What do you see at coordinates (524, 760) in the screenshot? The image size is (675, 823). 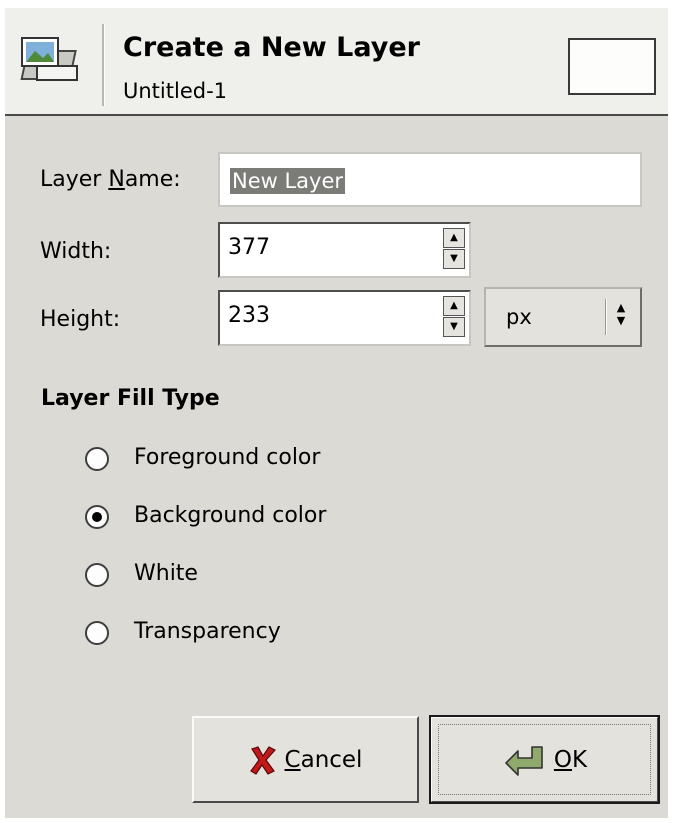 I see `ok-arrow-icon` at bounding box center [524, 760].